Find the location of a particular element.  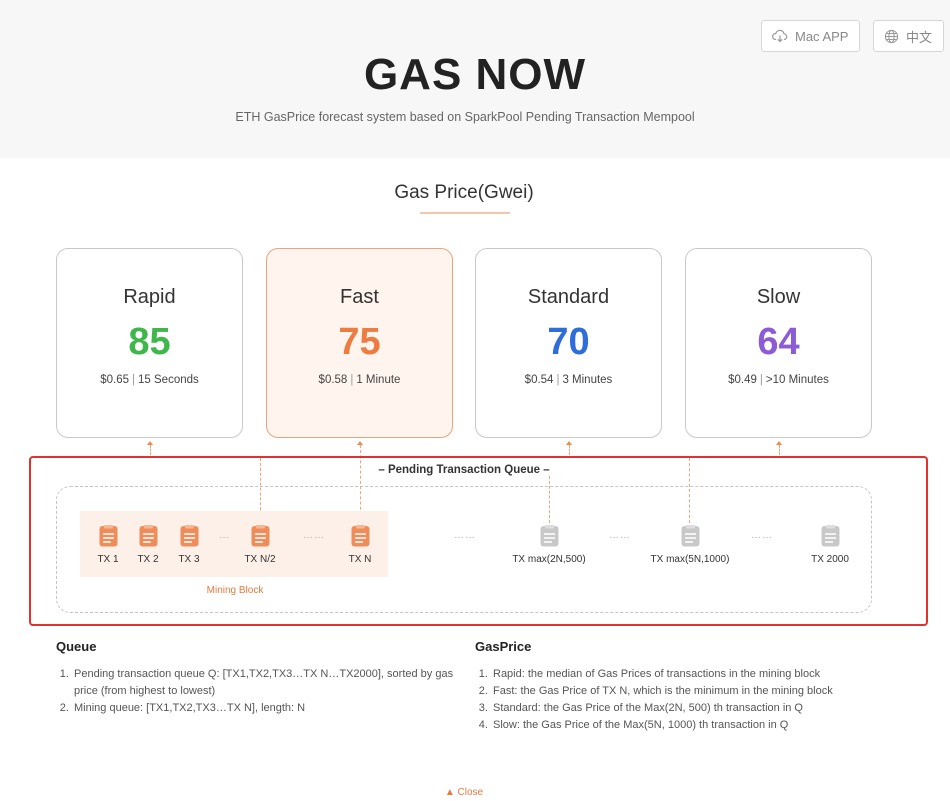

card-usd: $0.54 is located at coordinates (539, 380).